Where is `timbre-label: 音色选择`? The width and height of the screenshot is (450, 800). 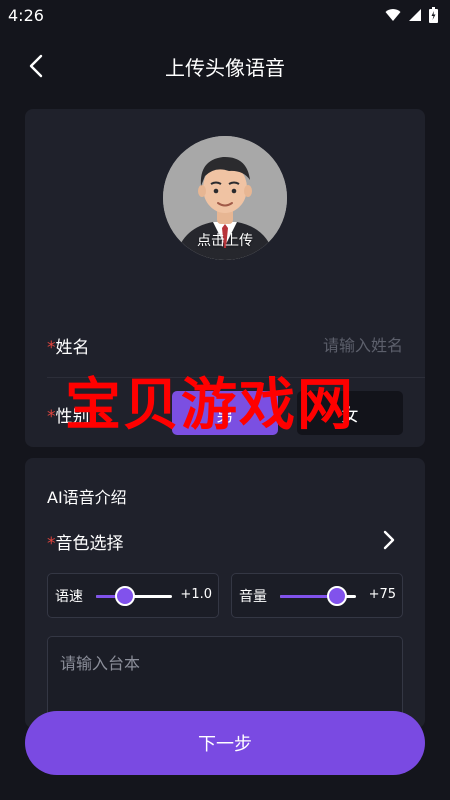 timbre-label: 音色选择 is located at coordinates (89, 544).